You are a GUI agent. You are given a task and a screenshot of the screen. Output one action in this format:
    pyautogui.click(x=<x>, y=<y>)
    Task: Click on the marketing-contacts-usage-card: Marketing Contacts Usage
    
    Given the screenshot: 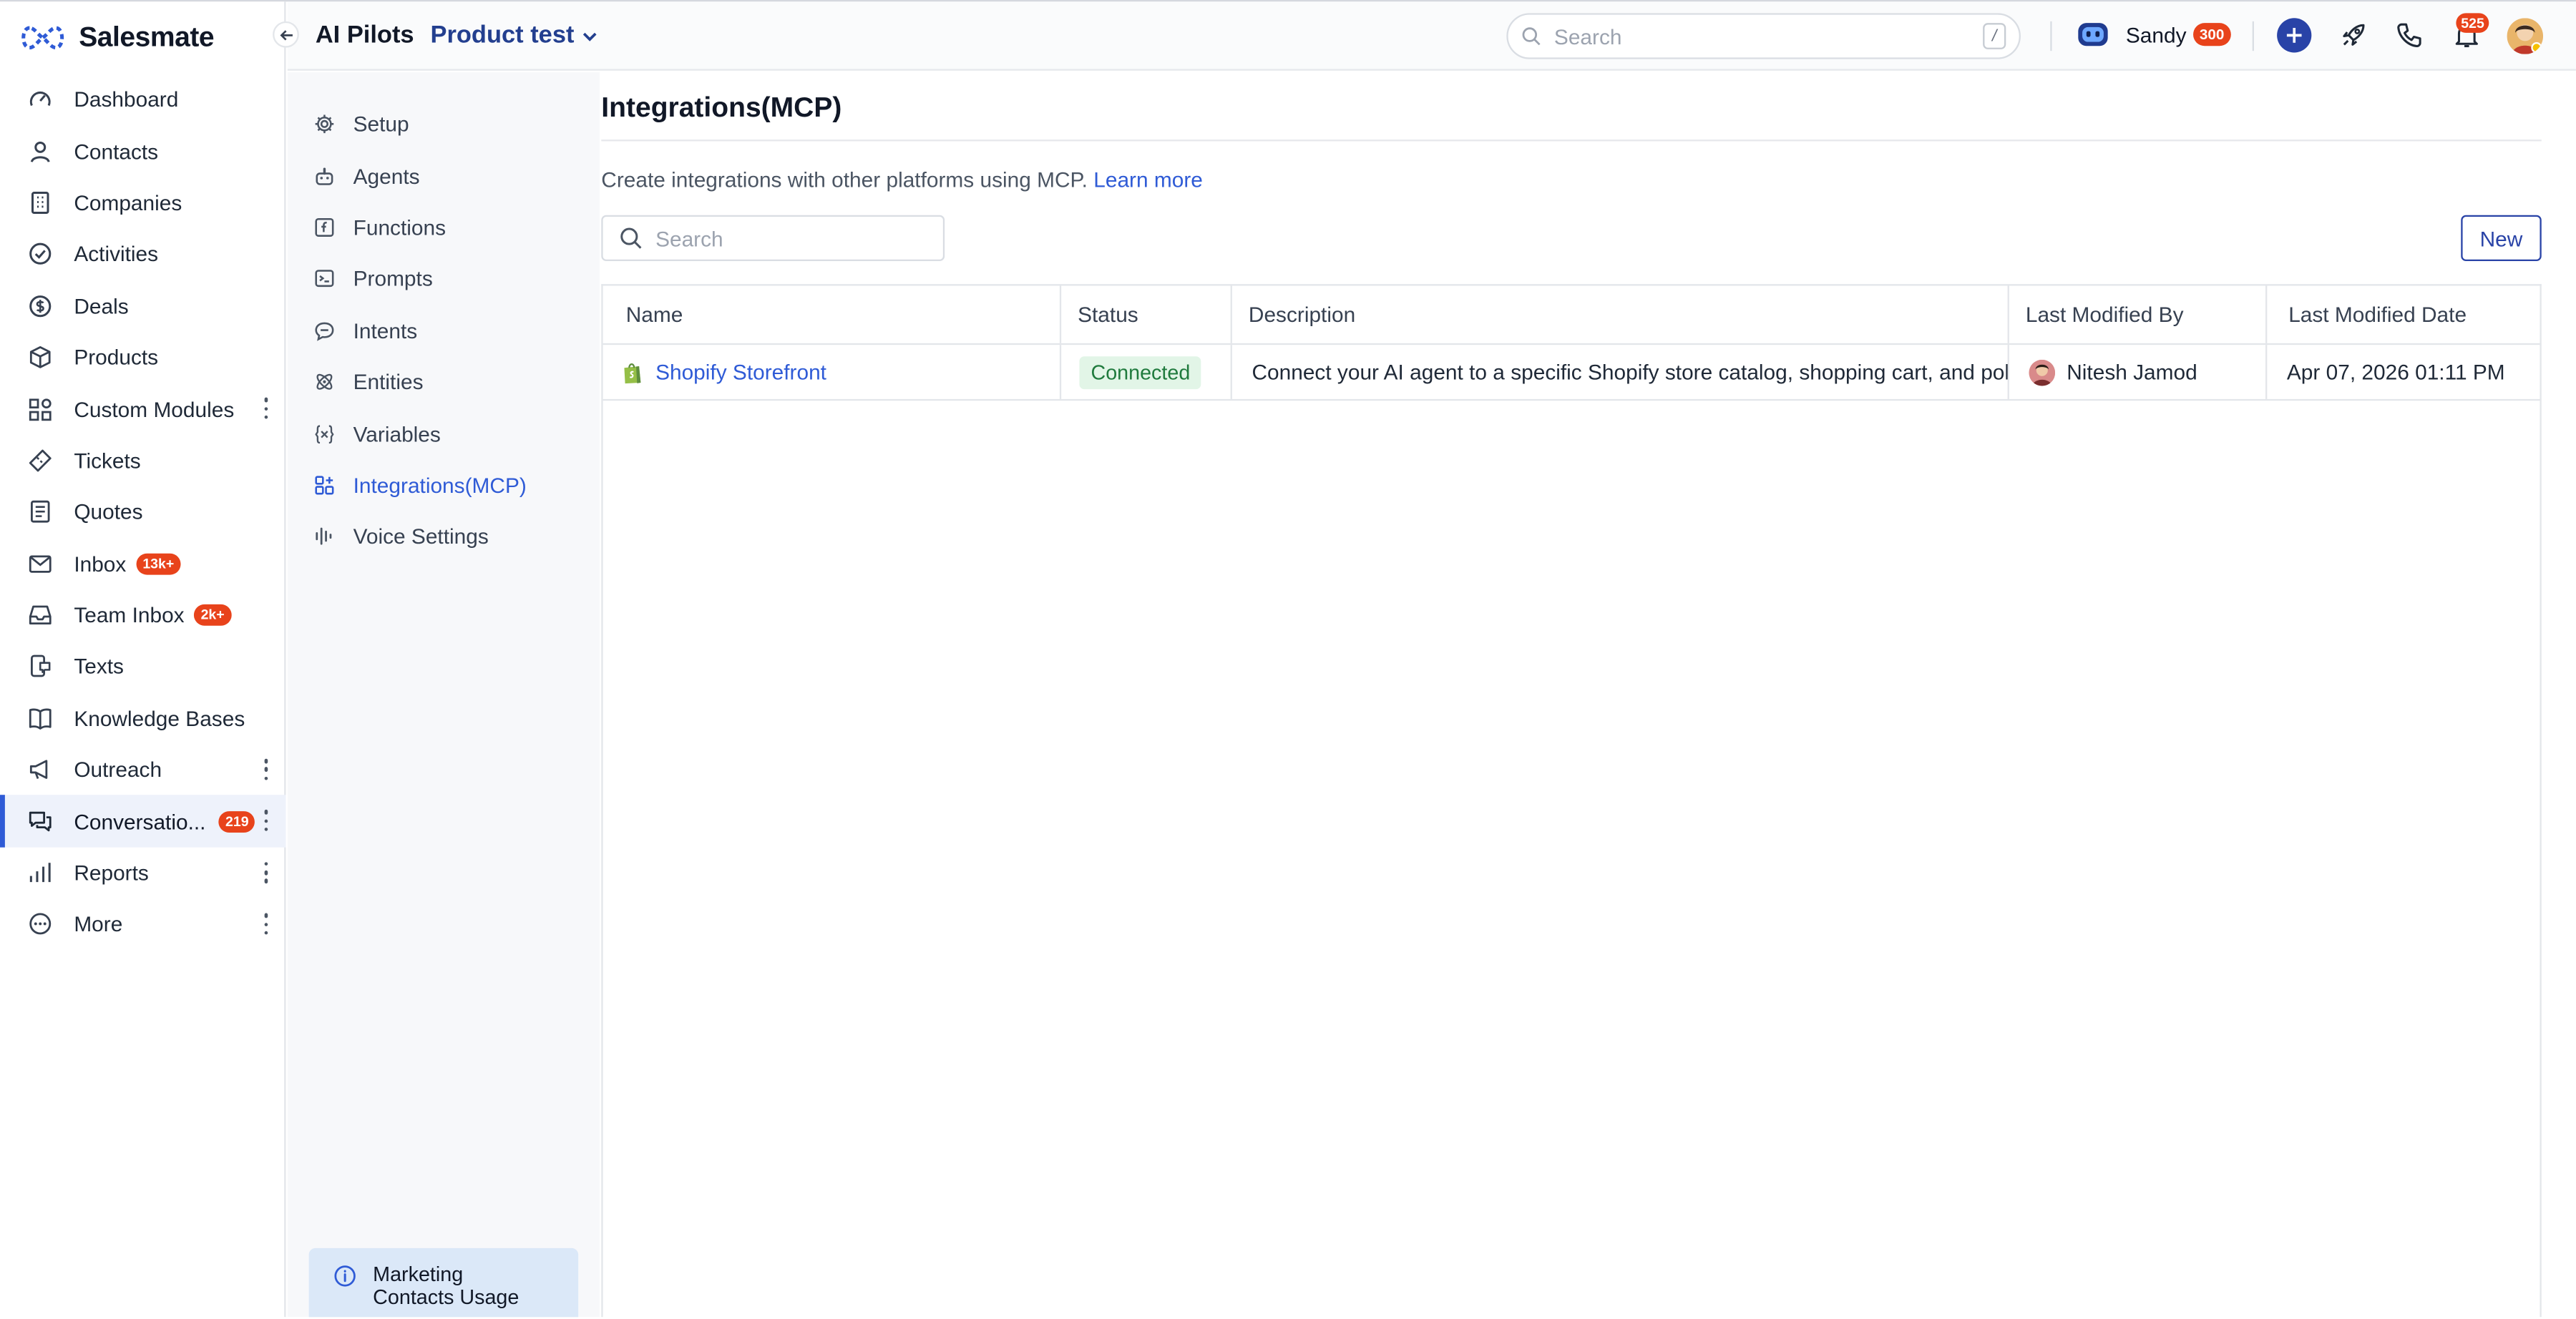 What is the action you would take?
    pyautogui.click(x=443, y=1282)
    